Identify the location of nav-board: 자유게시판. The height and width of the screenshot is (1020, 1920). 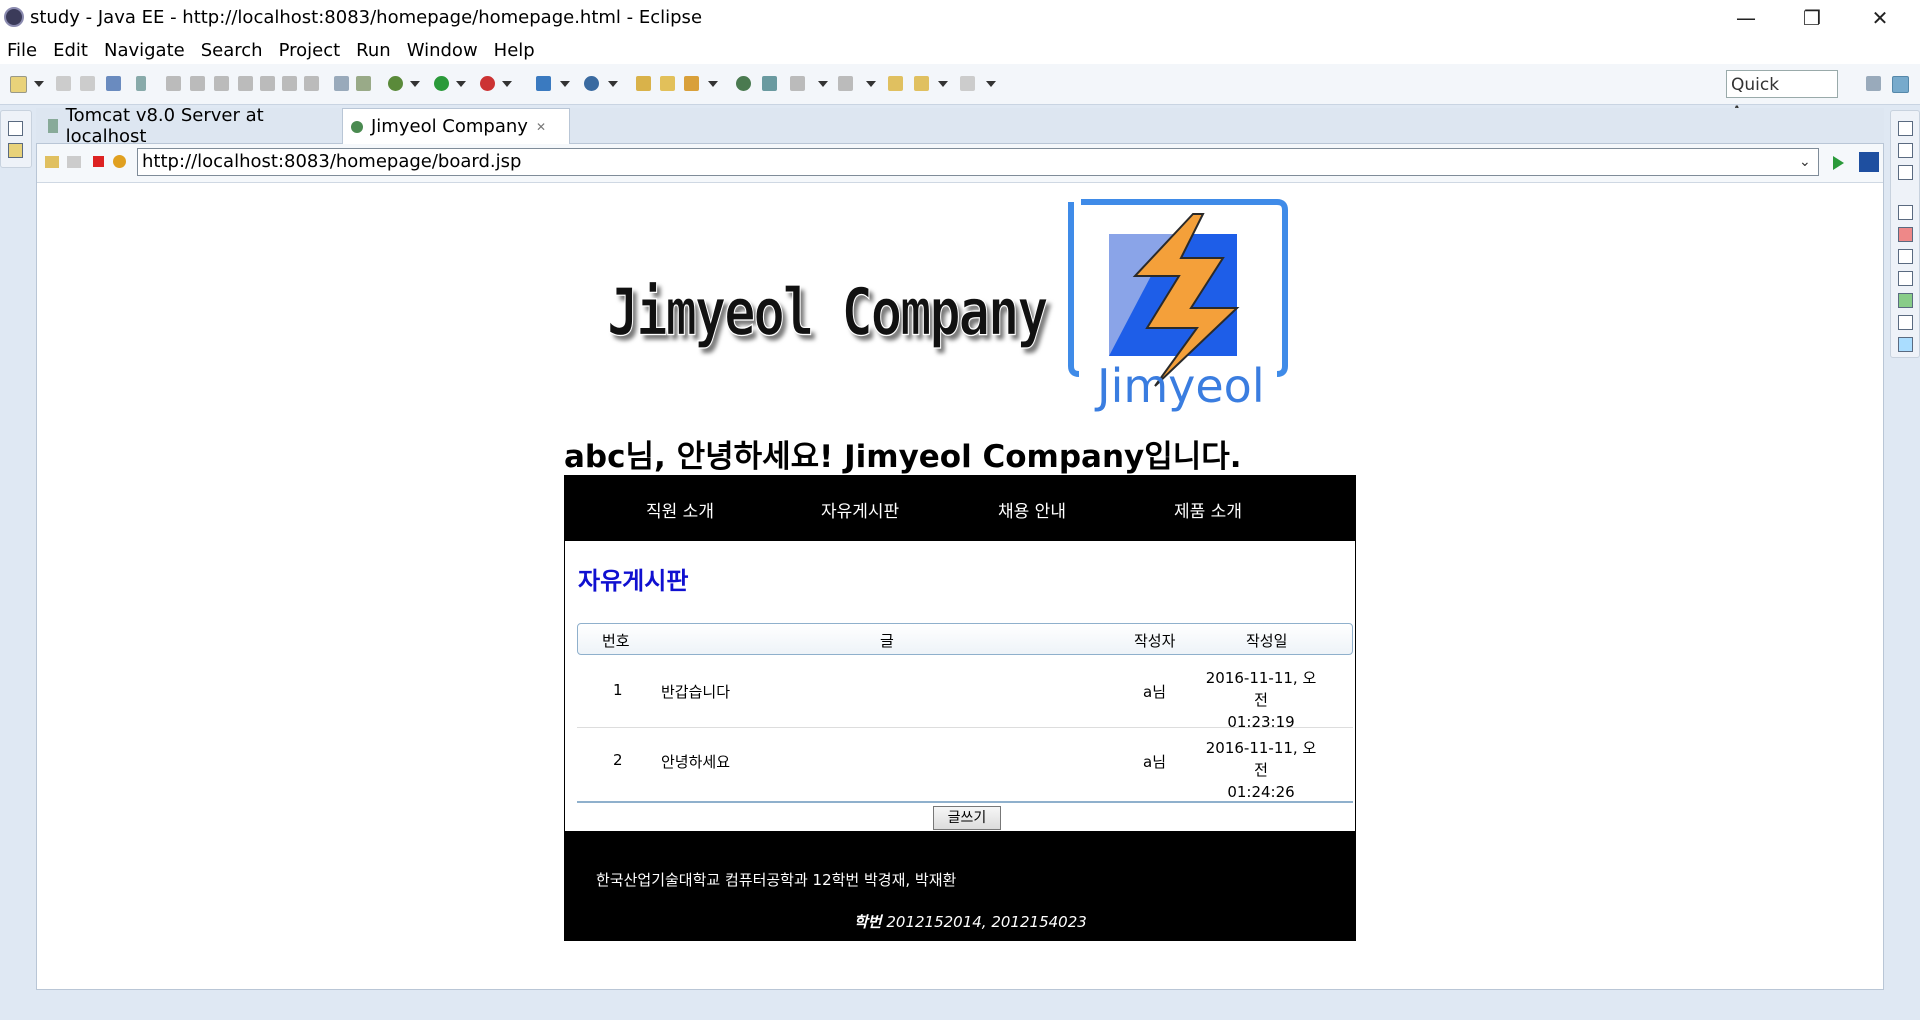
(860, 509).